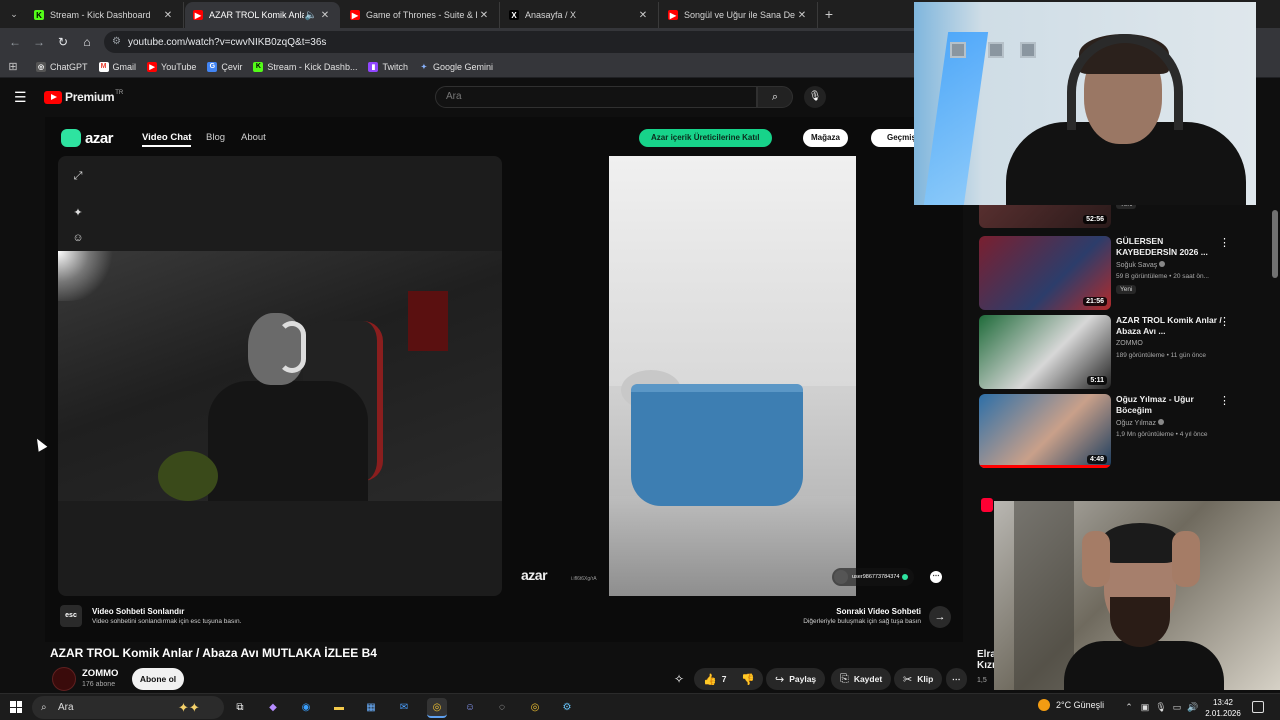 Image resolution: width=1280 pixels, height=720 pixels. Describe the element at coordinates (1170, 405) in the screenshot. I see `recommendation-title: Oğuz Yılmaz - Uğur Böceğim` at that location.